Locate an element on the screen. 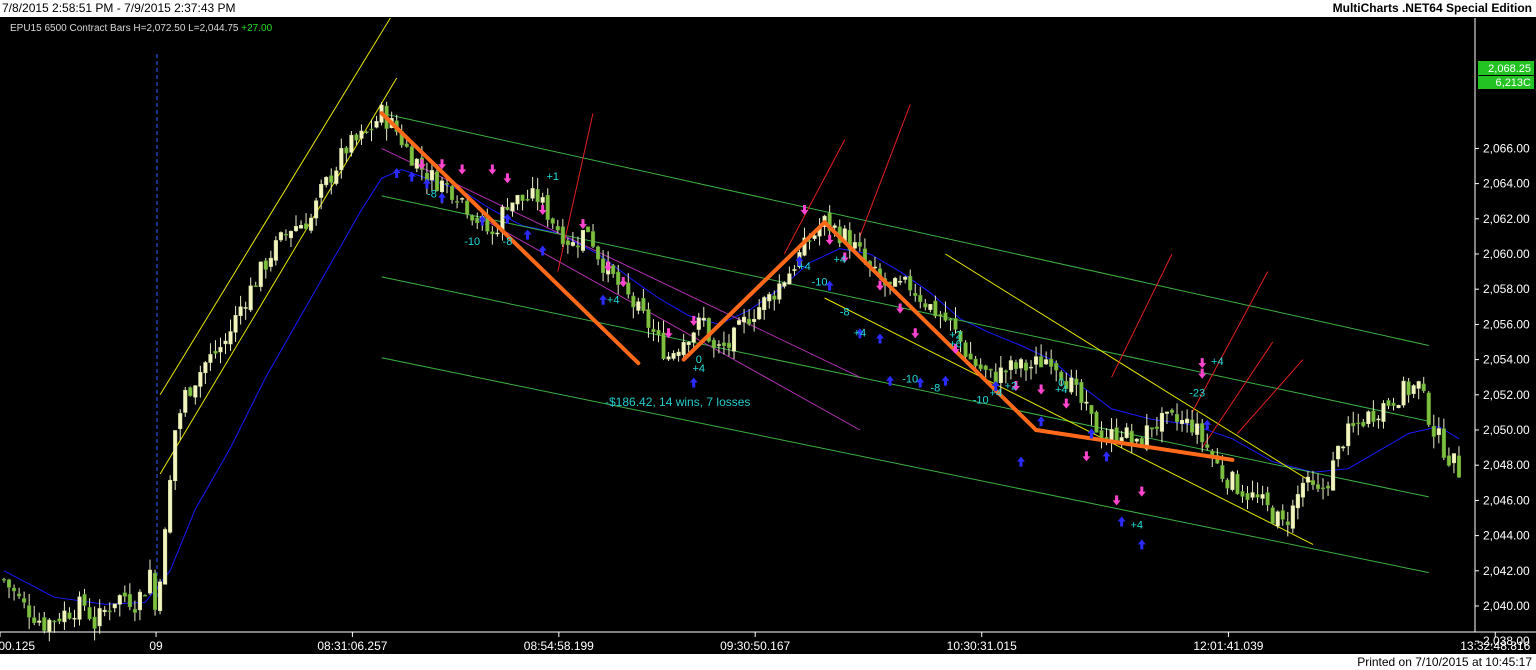 The image size is (1536, 670). y-tick-label: 2,044.00 is located at coordinates (1506, 536).